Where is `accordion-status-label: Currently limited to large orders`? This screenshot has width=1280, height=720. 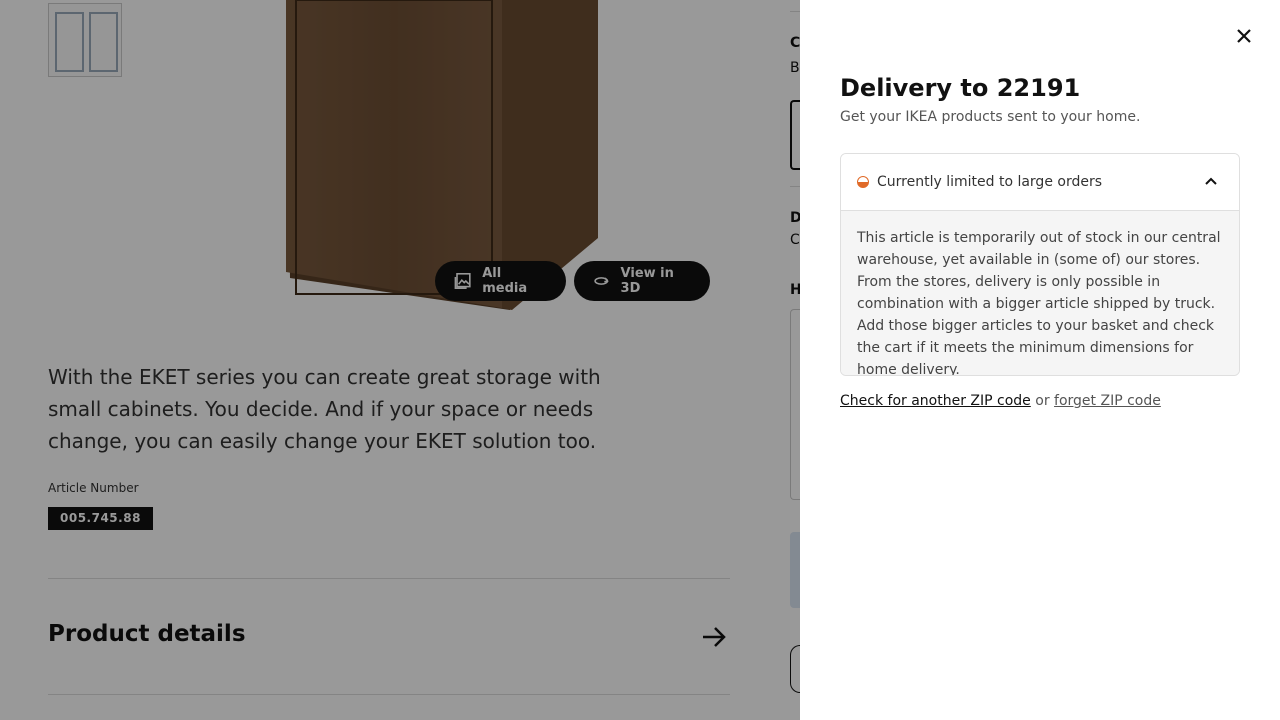
accordion-status-label: Currently limited to large orders is located at coordinates (990, 182).